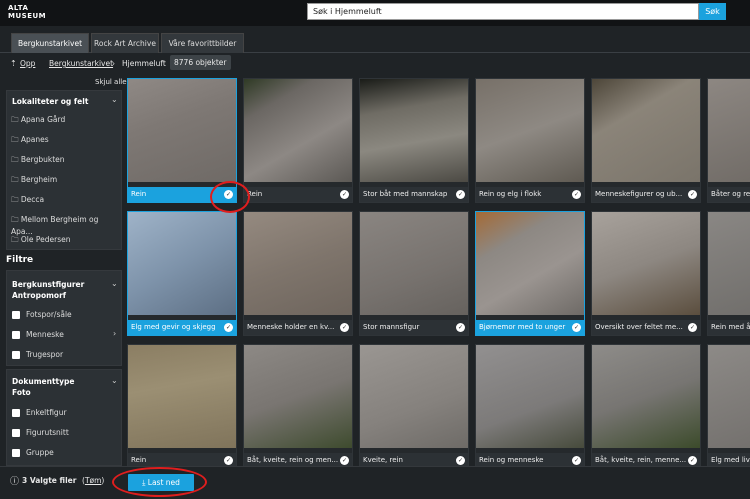  I want to click on image-caption: Rein og elg i flokk, so click(530, 194).